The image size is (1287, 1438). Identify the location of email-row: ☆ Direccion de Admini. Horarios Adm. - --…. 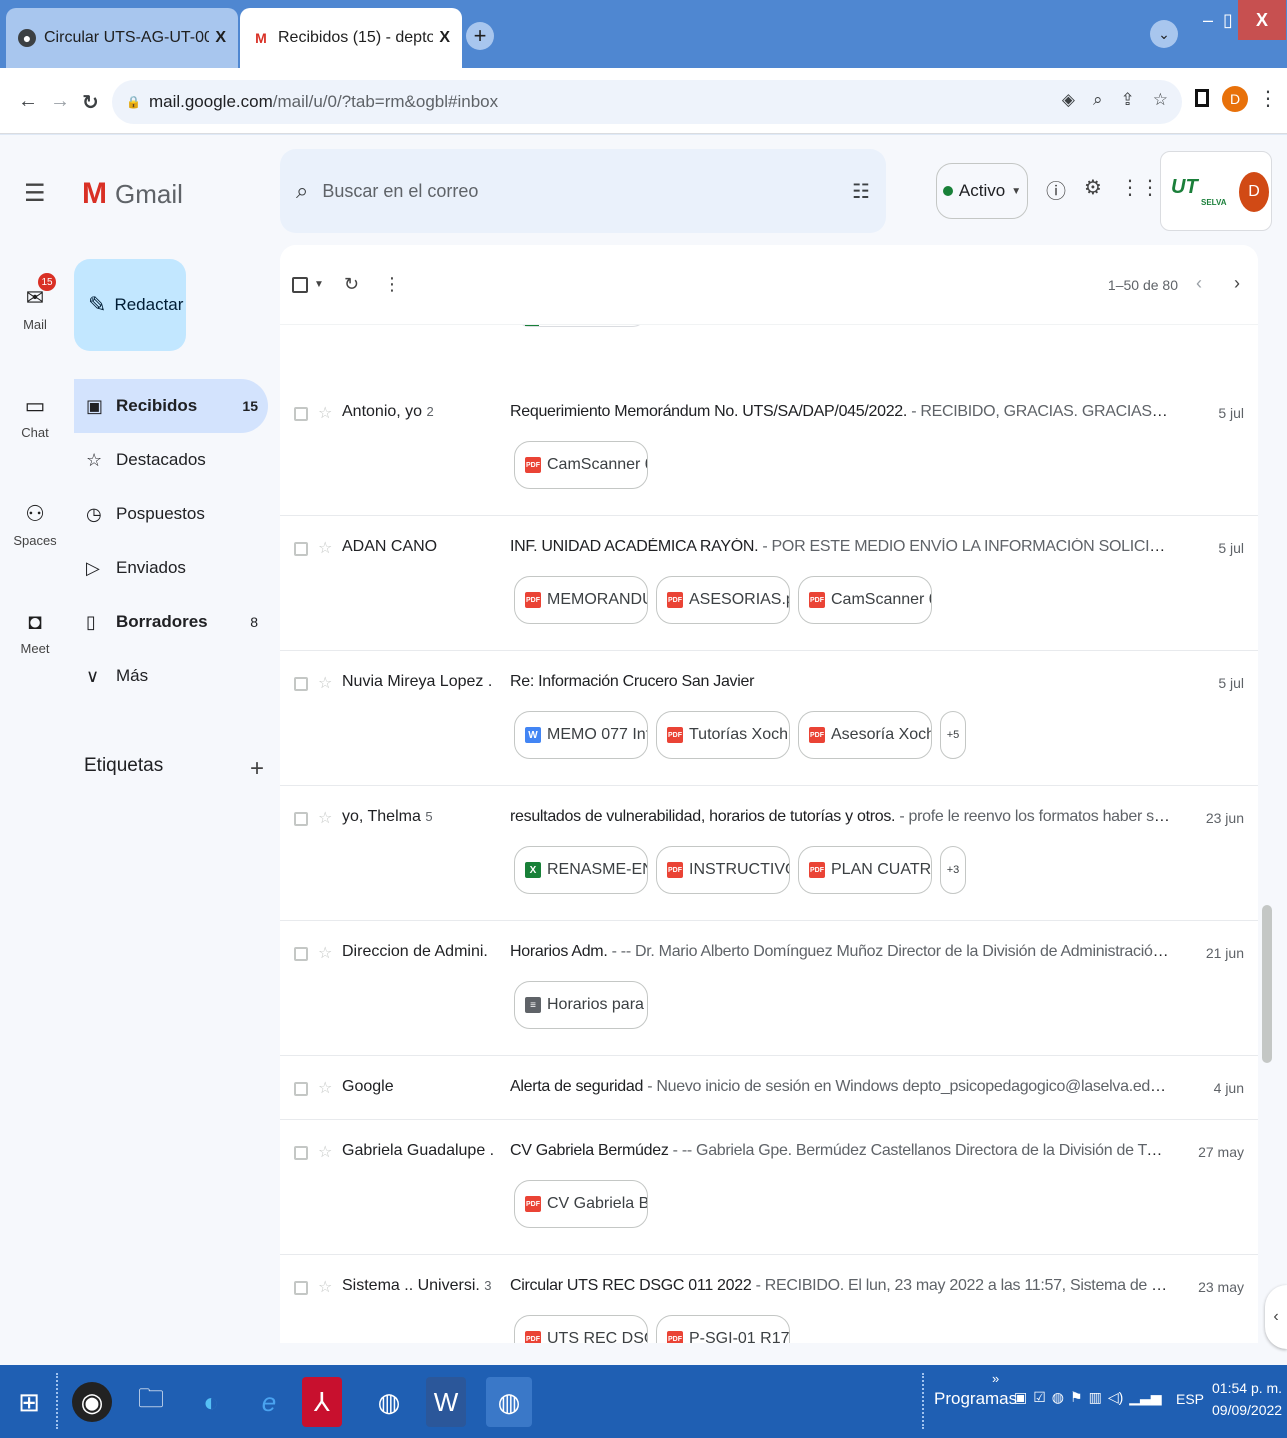
(769, 988).